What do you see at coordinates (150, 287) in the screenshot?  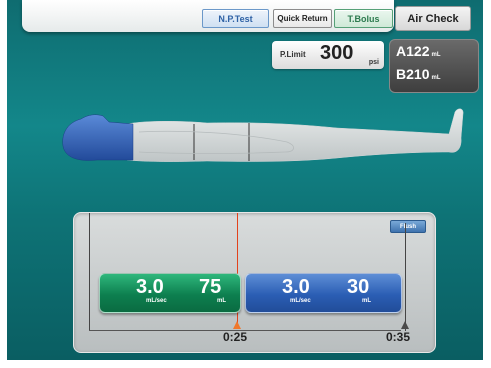 I see `phase-a-rate: 3.0` at bounding box center [150, 287].